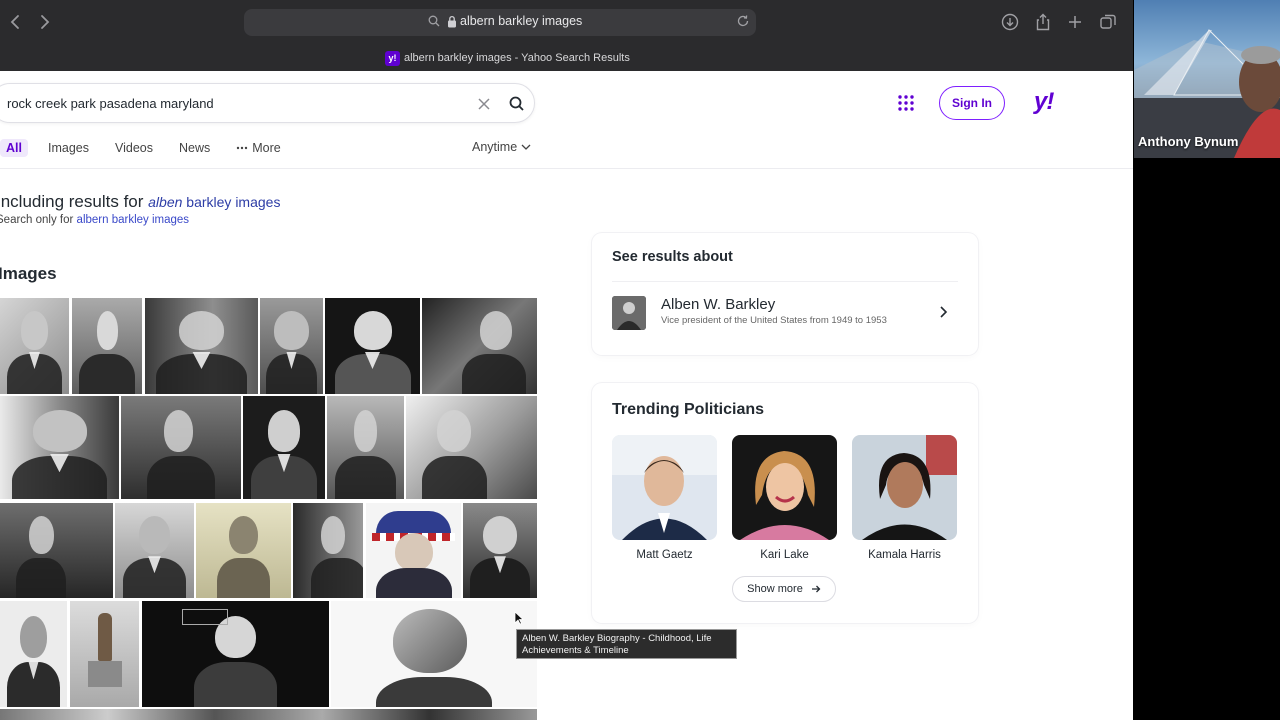  What do you see at coordinates (672, 257) in the screenshot?
I see `see-results-about-title: See results about` at bounding box center [672, 257].